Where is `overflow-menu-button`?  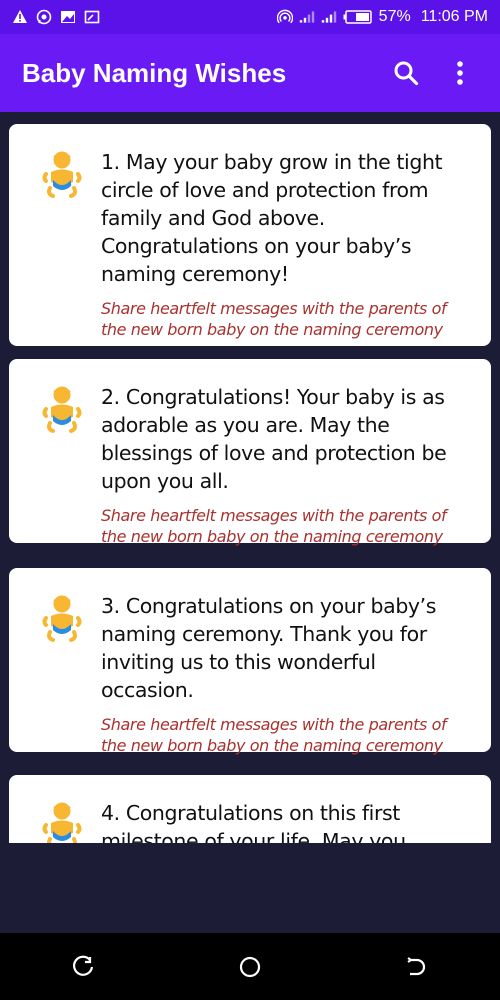
overflow-menu-button is located at coordinates (460, 73).